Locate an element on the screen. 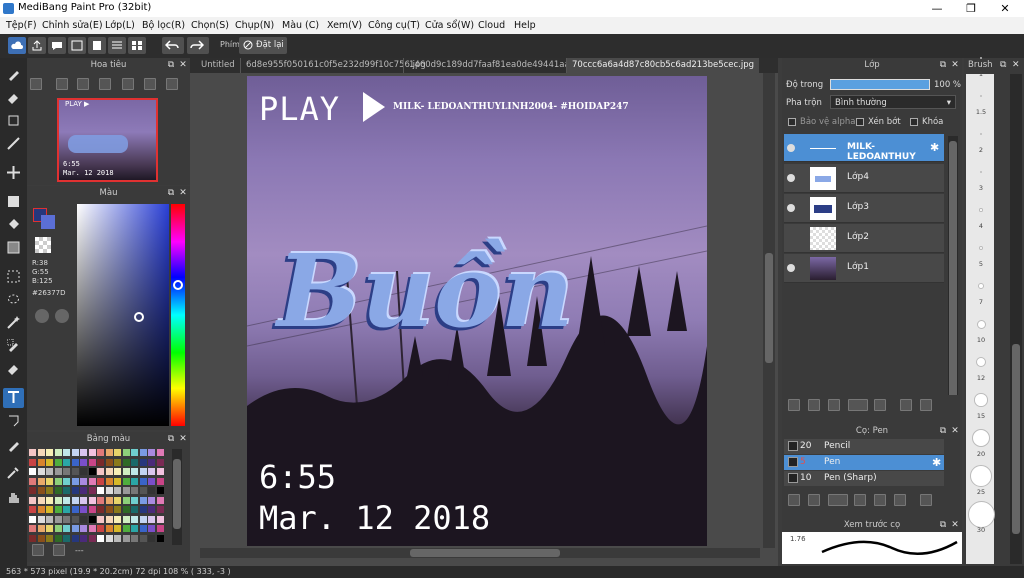 The image size is (1024, 578). dot-tool-icon is located at coordinates (13, 121).